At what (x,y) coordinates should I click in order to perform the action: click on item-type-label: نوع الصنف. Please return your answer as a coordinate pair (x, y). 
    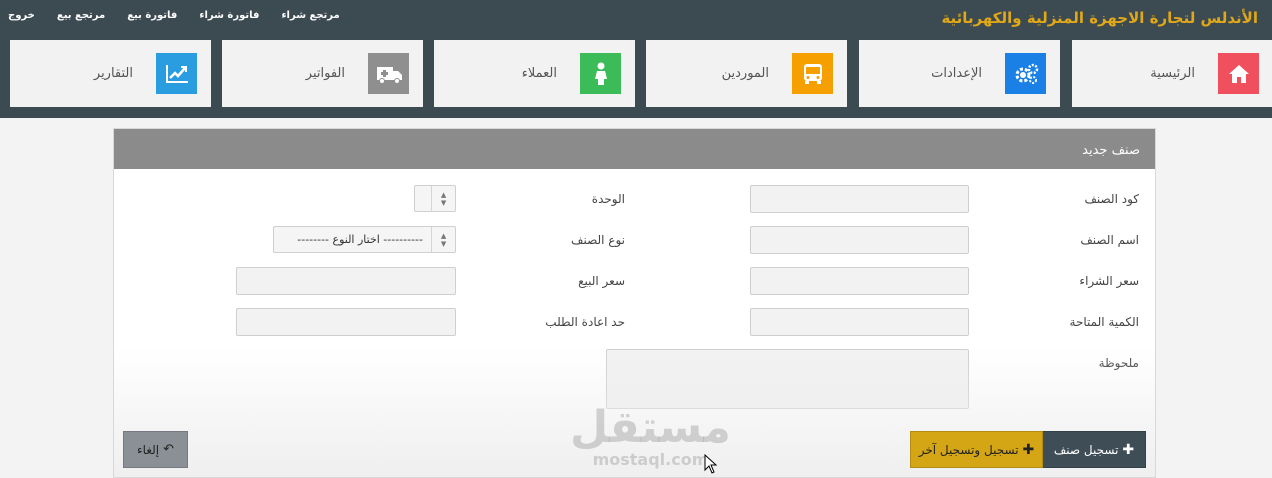
    Looking at the image, I should click on (598, 240).